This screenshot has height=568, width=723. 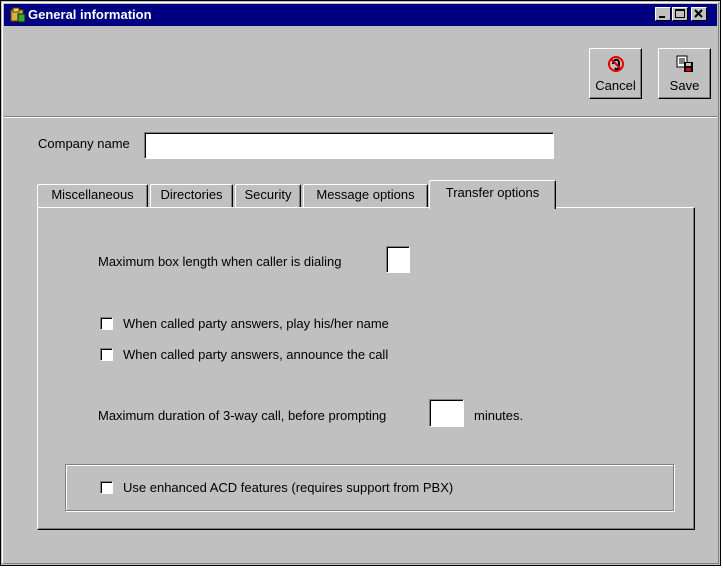 I want to click on minimize-icon, so click(x=662, y=17).